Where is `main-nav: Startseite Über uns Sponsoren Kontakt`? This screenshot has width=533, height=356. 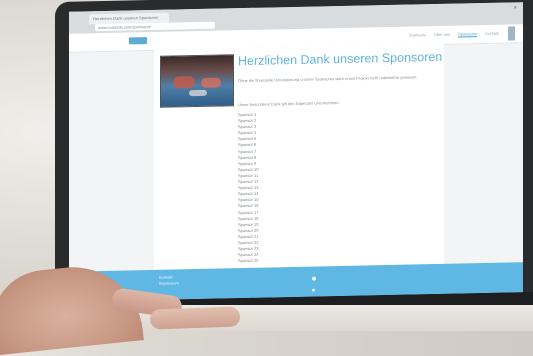 main-nav: Startseite Über uns Sponsoren Kontakt is located at coordinates (454, 35).